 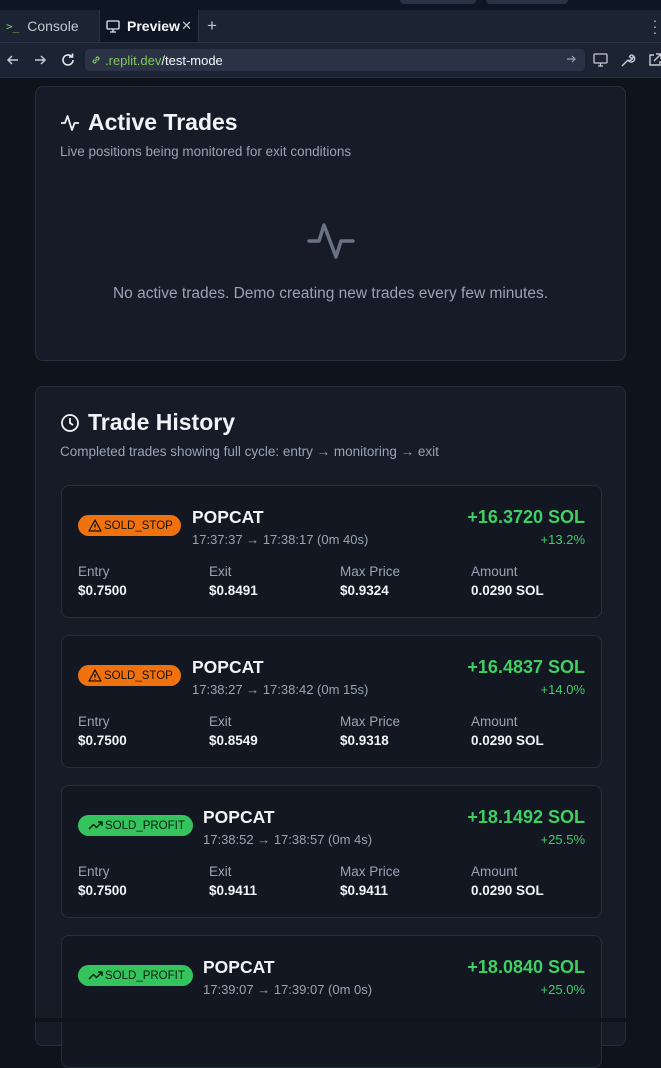 What do you see at coordinates (113, 26) in the screenshot?
I see `monitor-icon` at bounding box center [113, 26].